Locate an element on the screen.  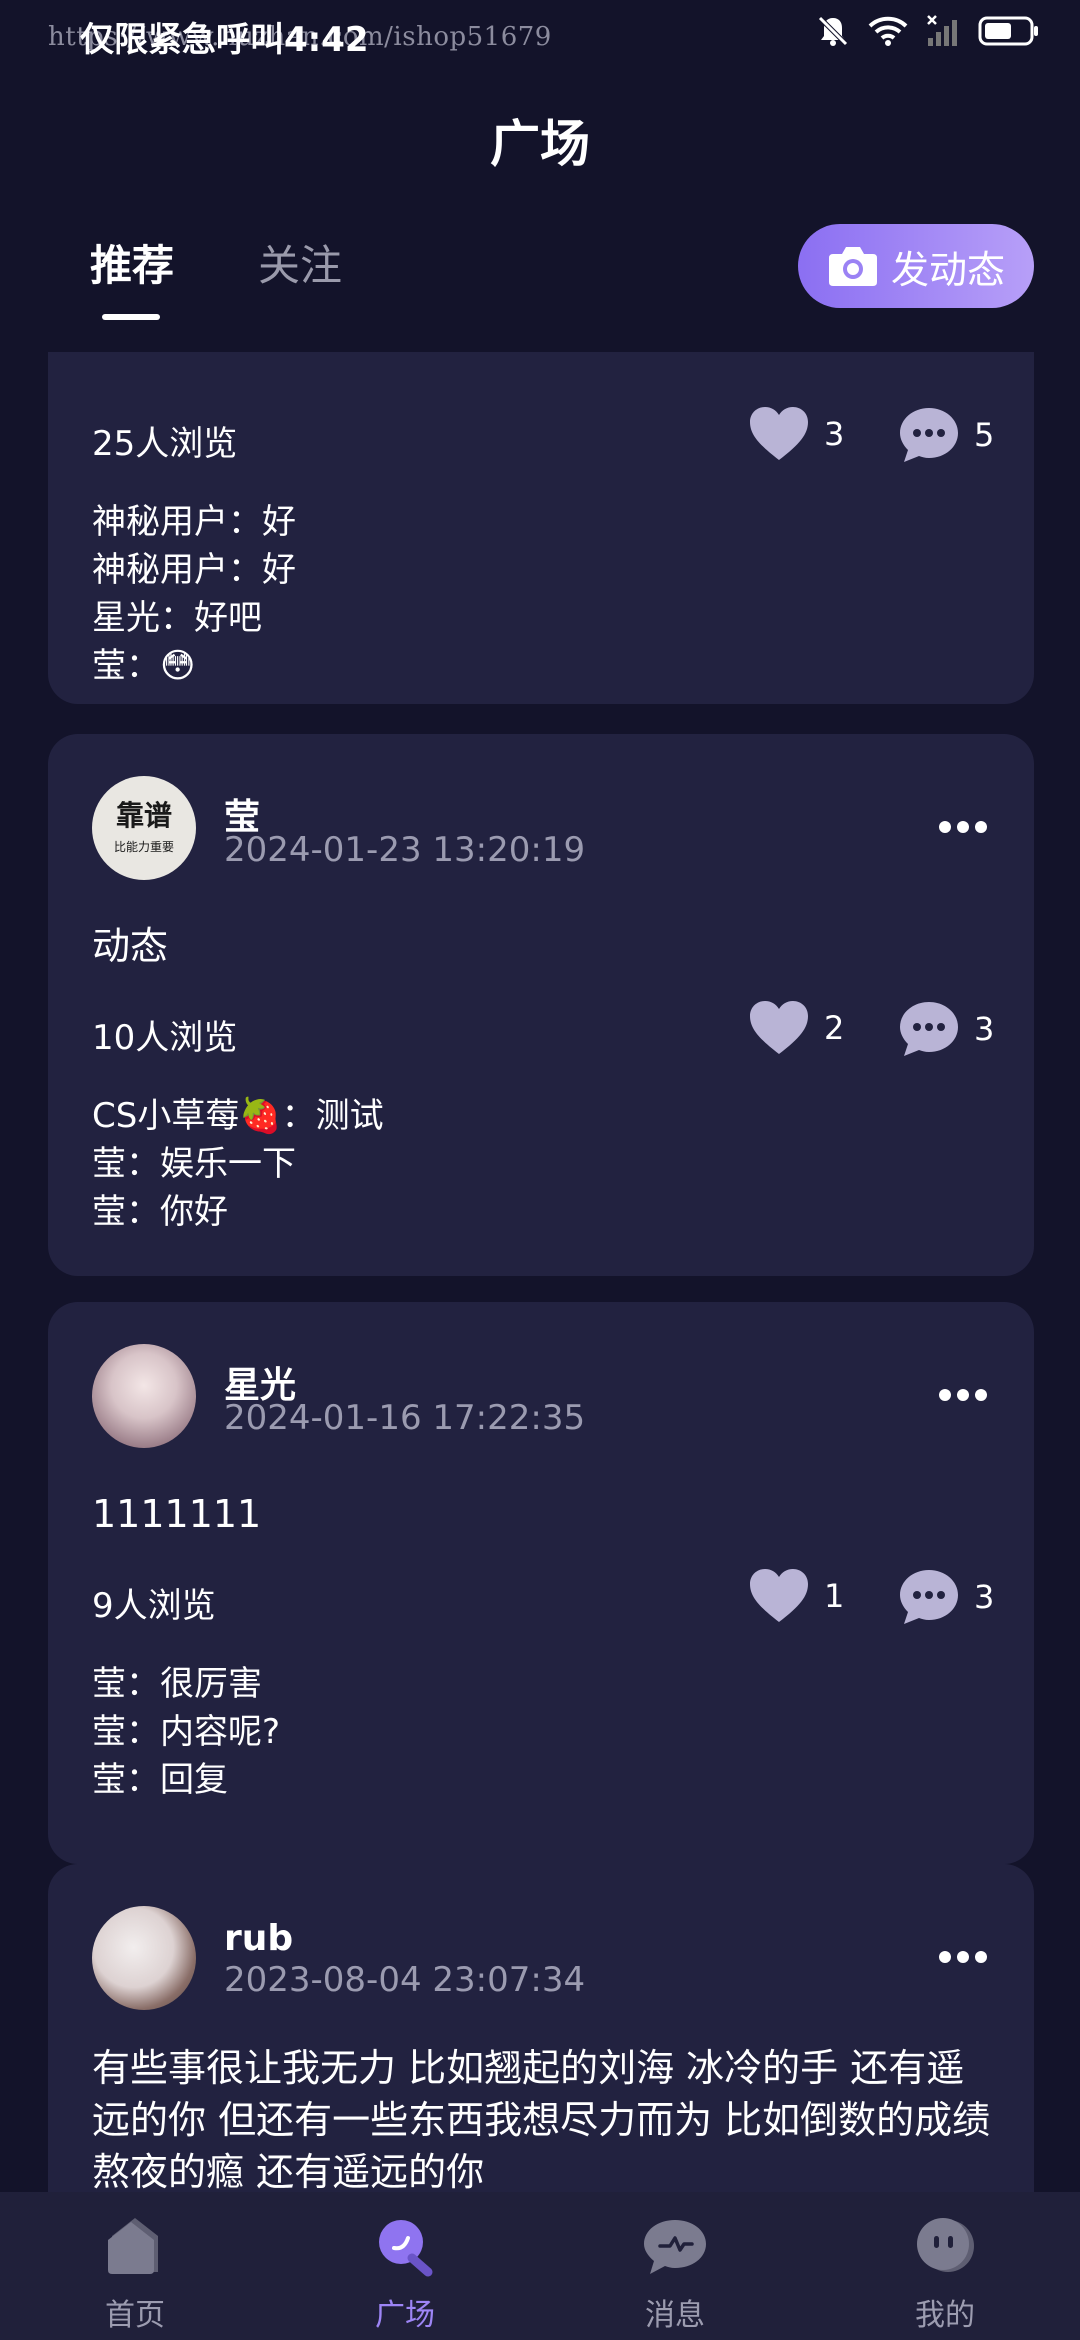
author-name: rub is located at coordinates (258, 1938).